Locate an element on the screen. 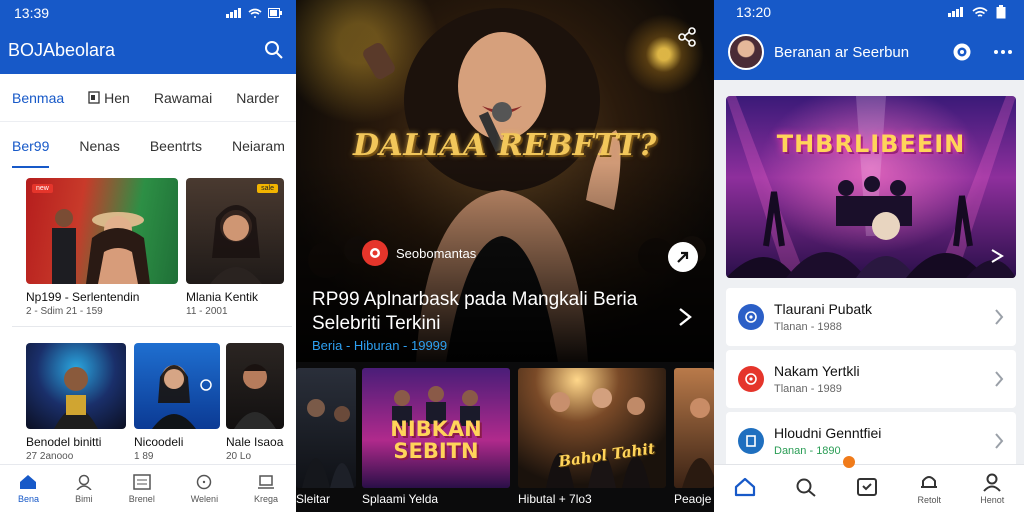  nav-saved is located at coordinates (867, 488).